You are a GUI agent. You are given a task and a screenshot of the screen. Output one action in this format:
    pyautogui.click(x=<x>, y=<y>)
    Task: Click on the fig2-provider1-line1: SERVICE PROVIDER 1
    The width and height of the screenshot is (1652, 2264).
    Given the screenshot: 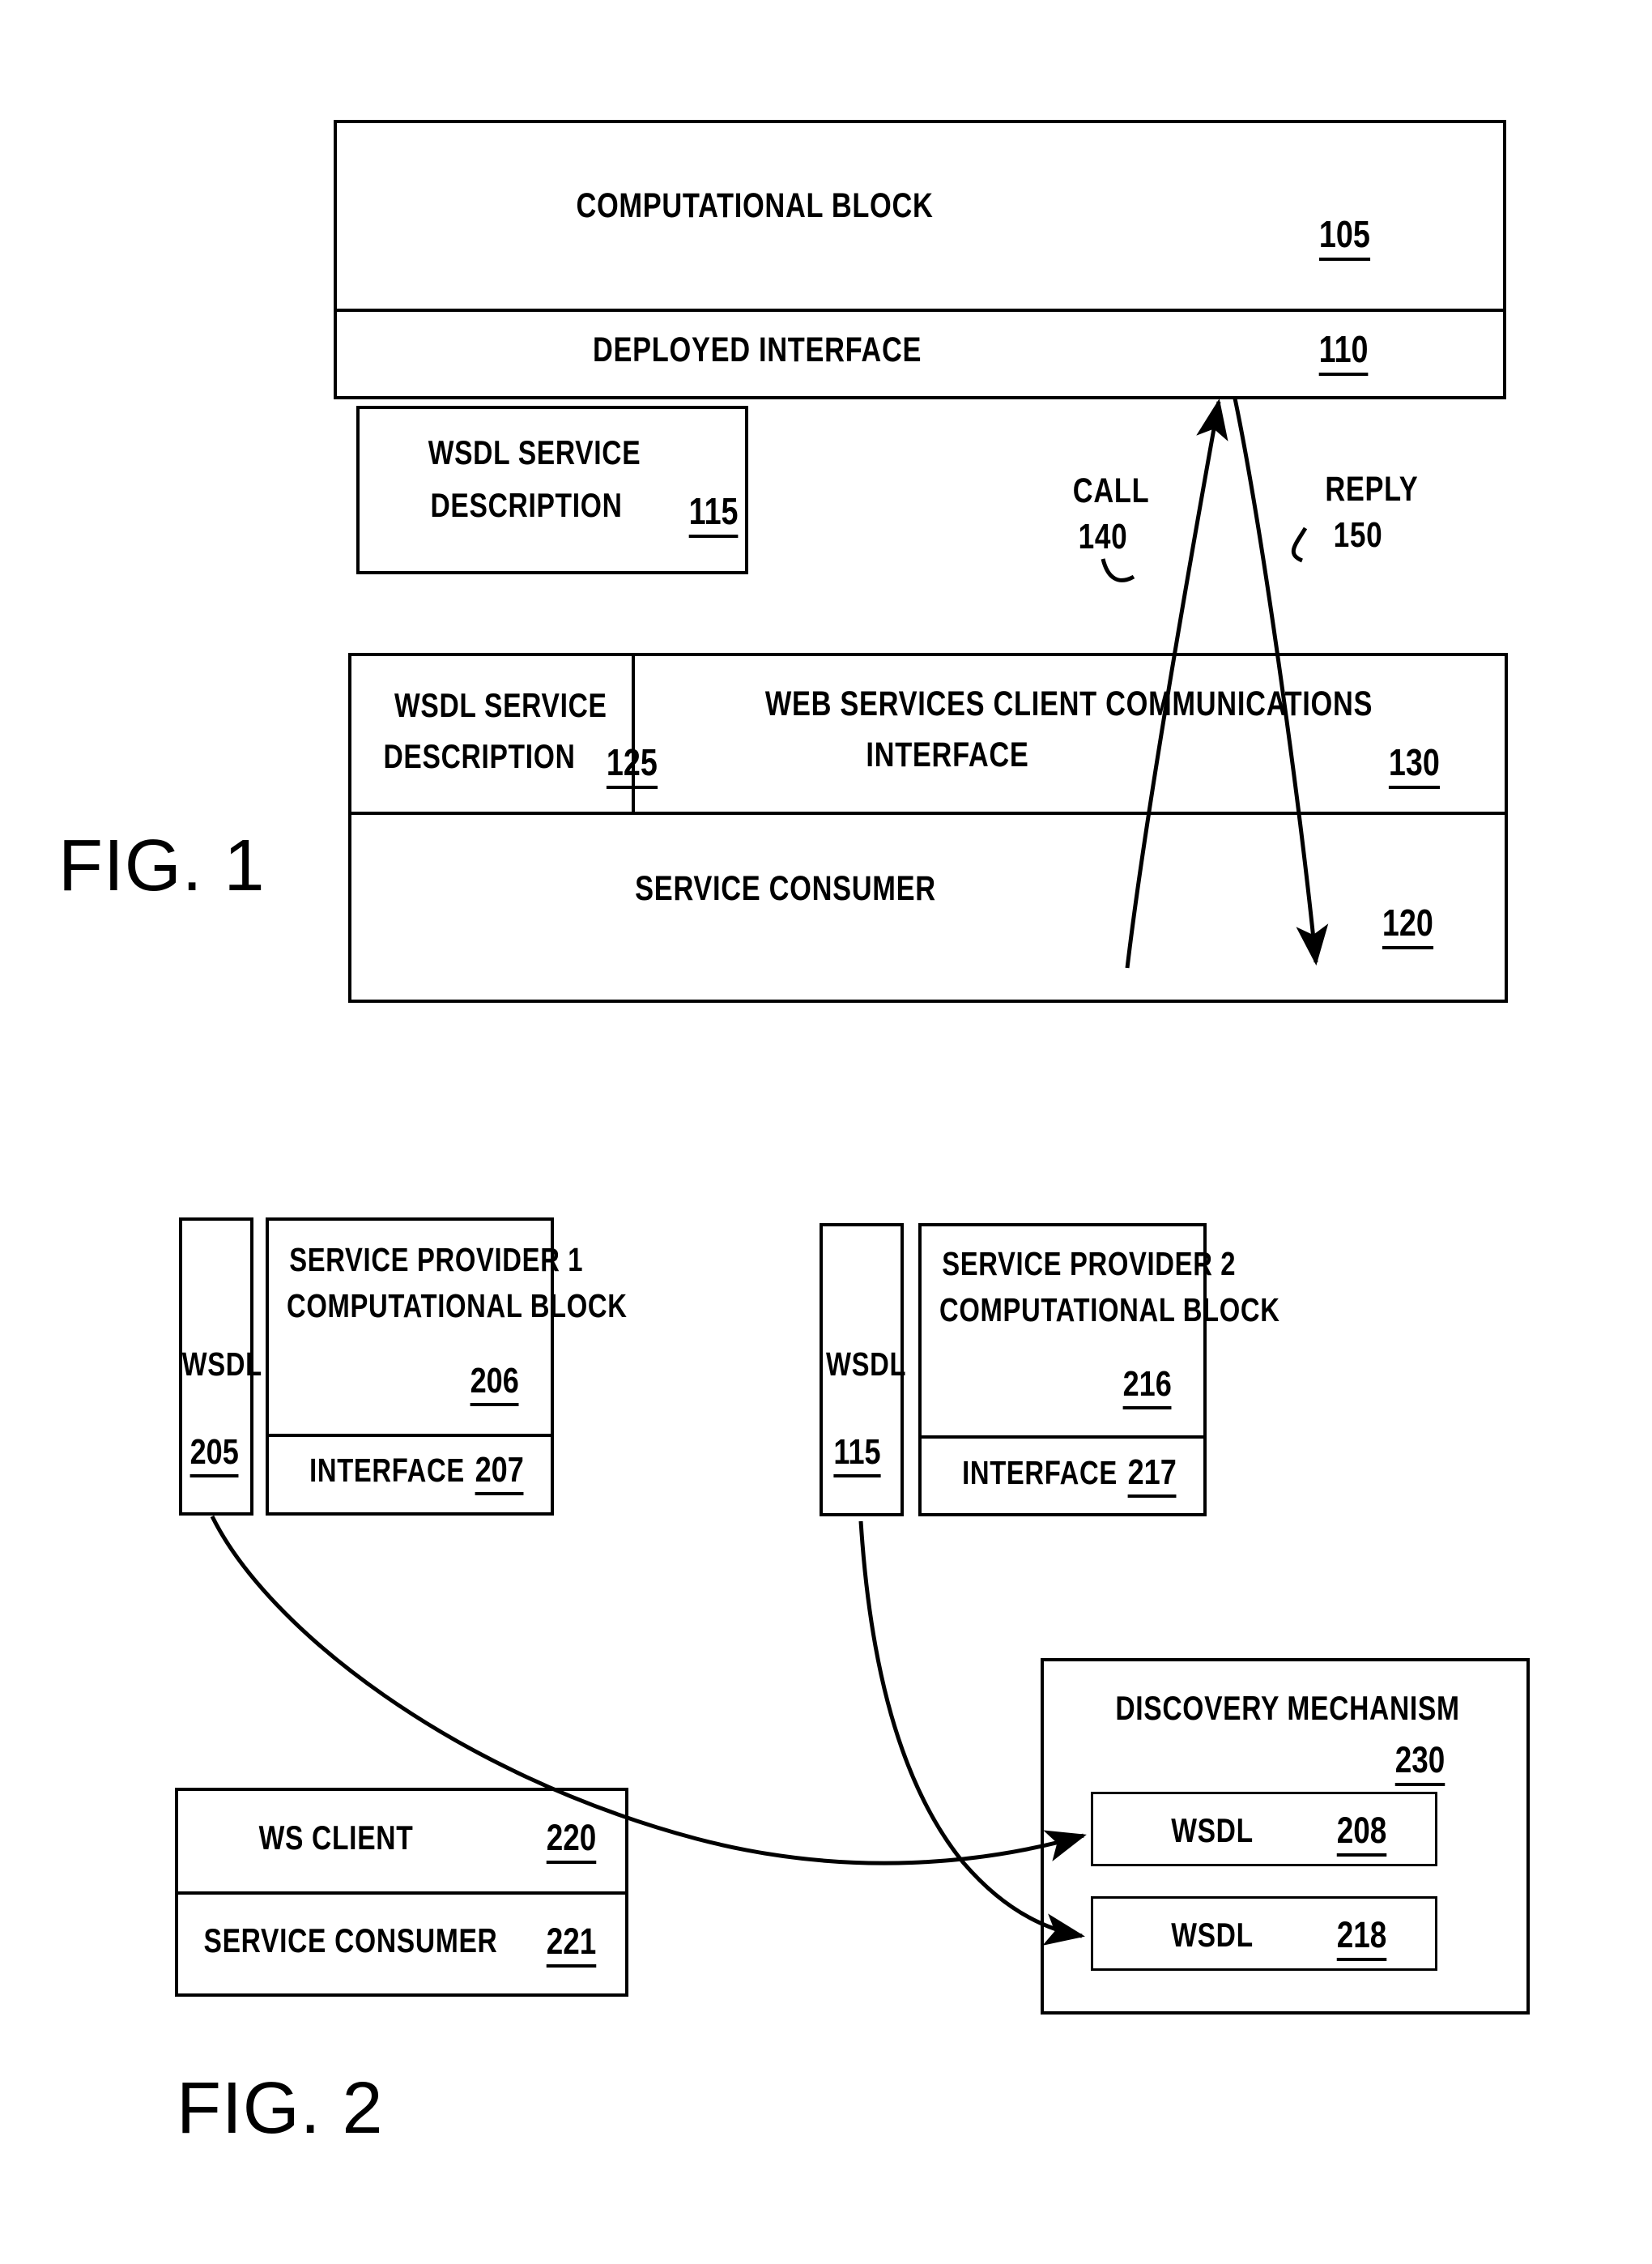 What is the action you would take?
    pyautogui.click(x=436, y=1259)
    